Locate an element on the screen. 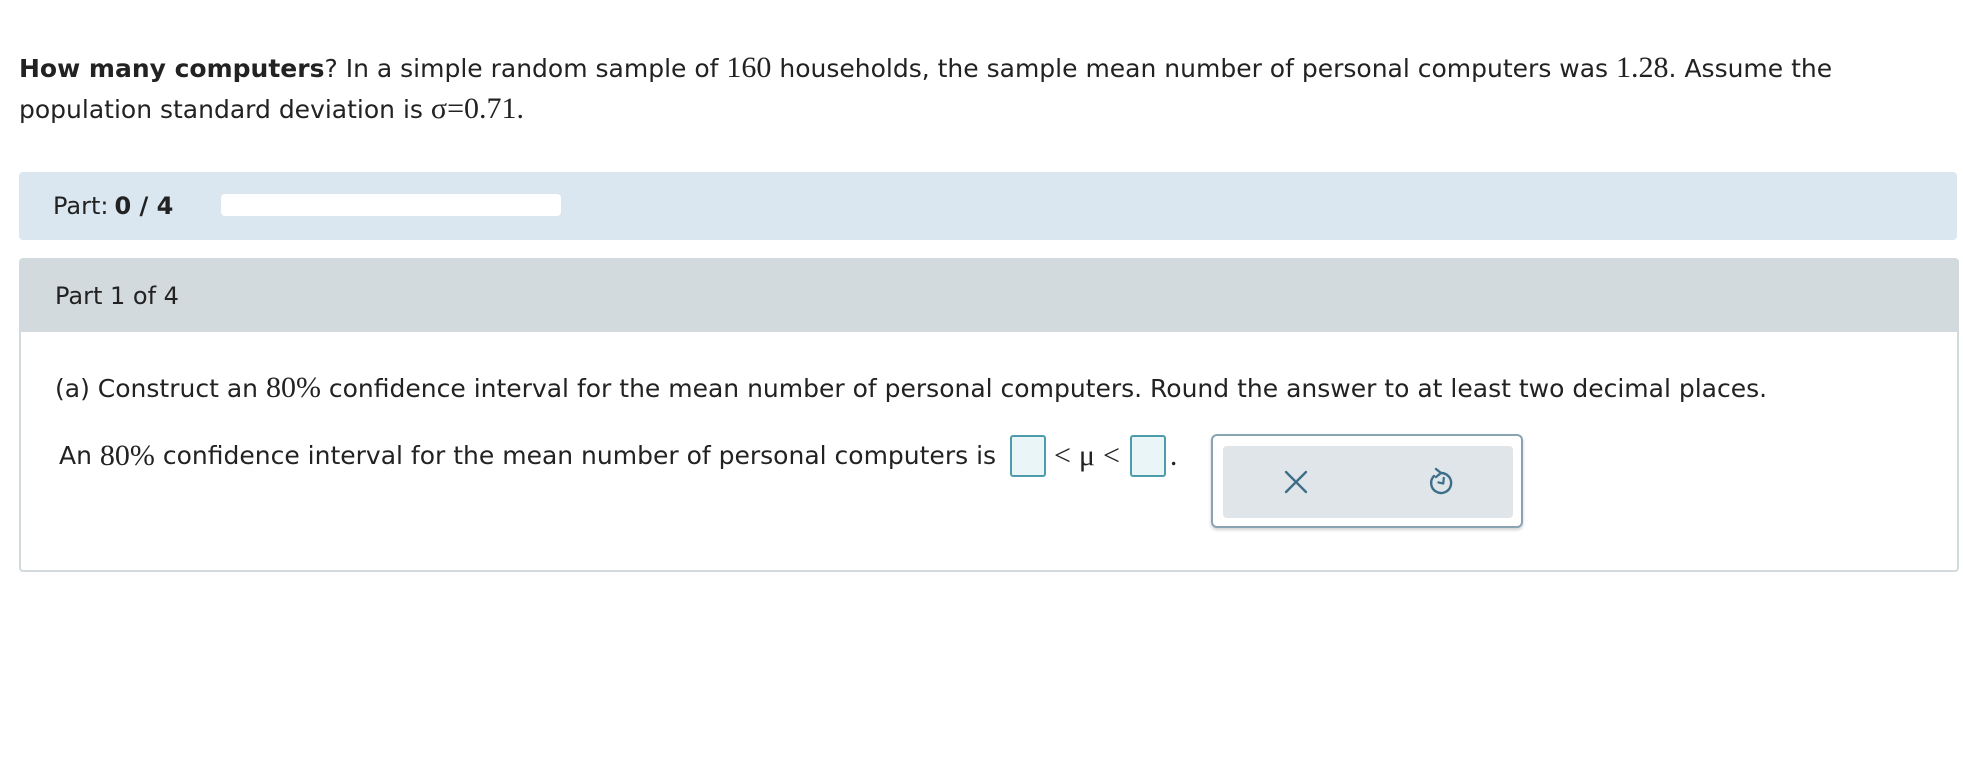 This screenshot has height=777, width=1963. lower-bound-input is located at coordinates (1028, 456).